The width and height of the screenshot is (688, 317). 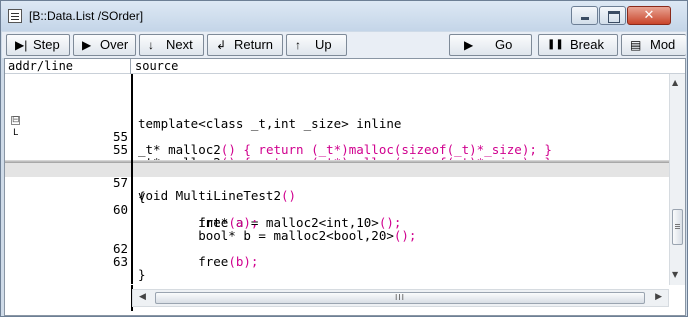 What do you see at coordinates (658, 297) in the screenshot?
I see `scroll-right-icon: ▶` at bounding box center [658, 297].